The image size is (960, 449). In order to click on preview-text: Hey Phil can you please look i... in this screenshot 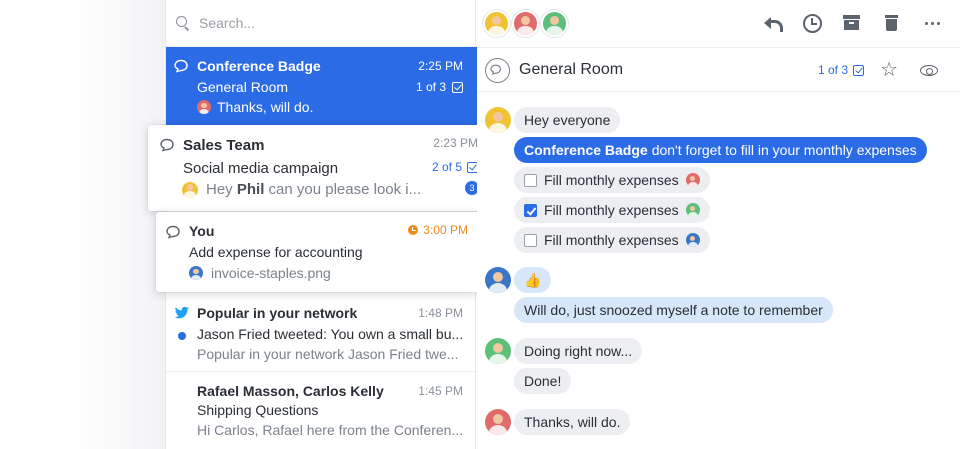, I will do `click(313, 189)`.